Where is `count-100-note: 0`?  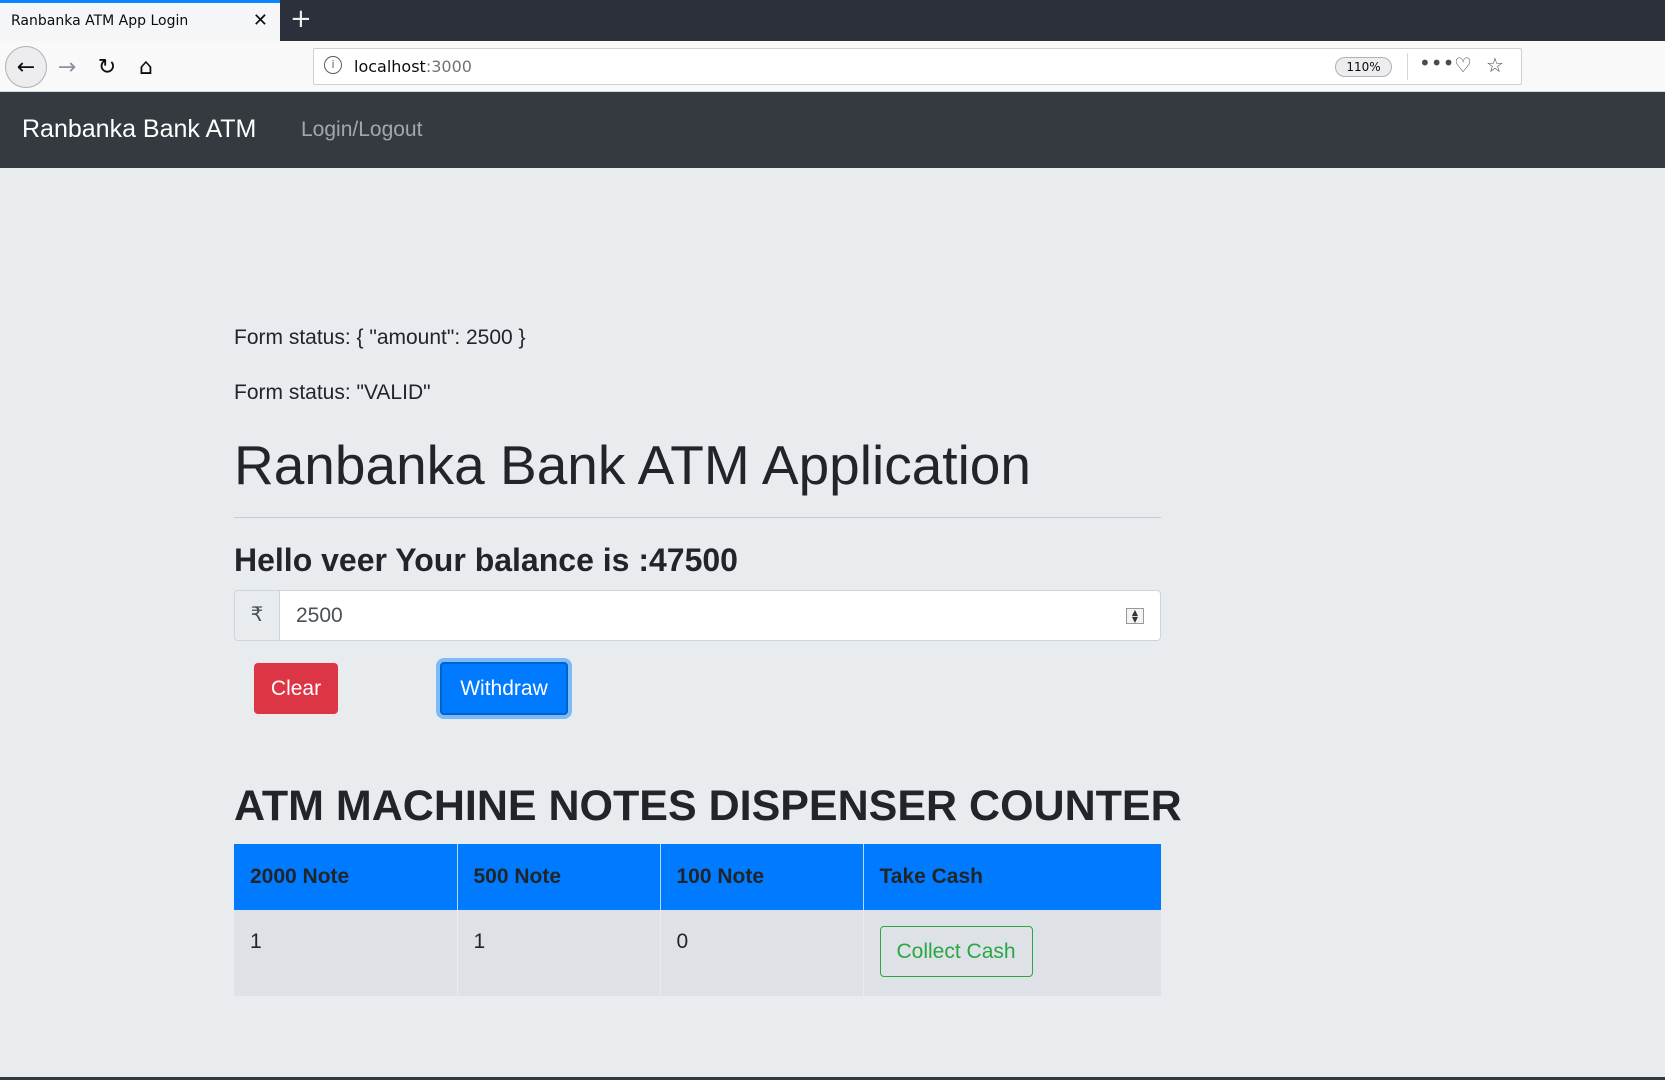
count-100-note: 0 is located at coordinates (762, 953).